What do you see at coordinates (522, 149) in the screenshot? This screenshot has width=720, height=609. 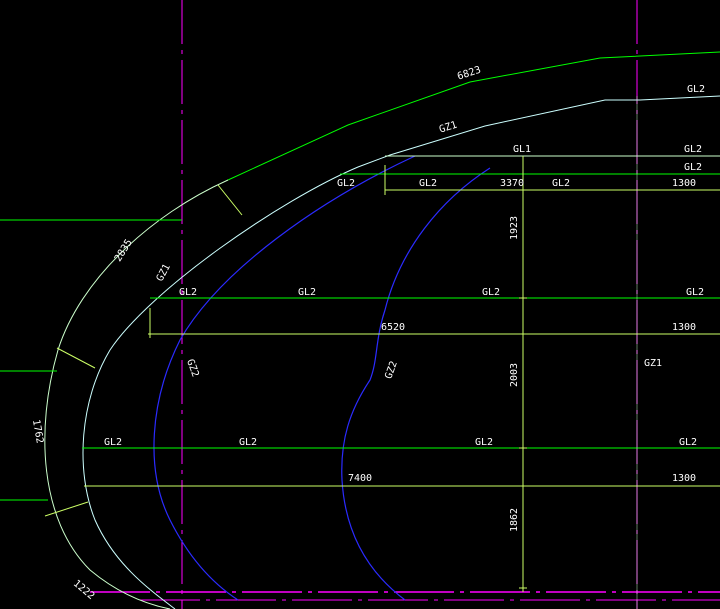 I see `label-gl1-top: GL1` at bounding box center [522, 149].